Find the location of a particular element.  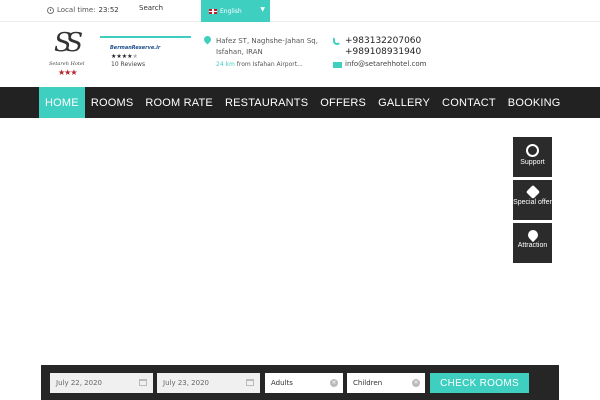

adults-placeholder: Adults is located at coordinates (282, 383).